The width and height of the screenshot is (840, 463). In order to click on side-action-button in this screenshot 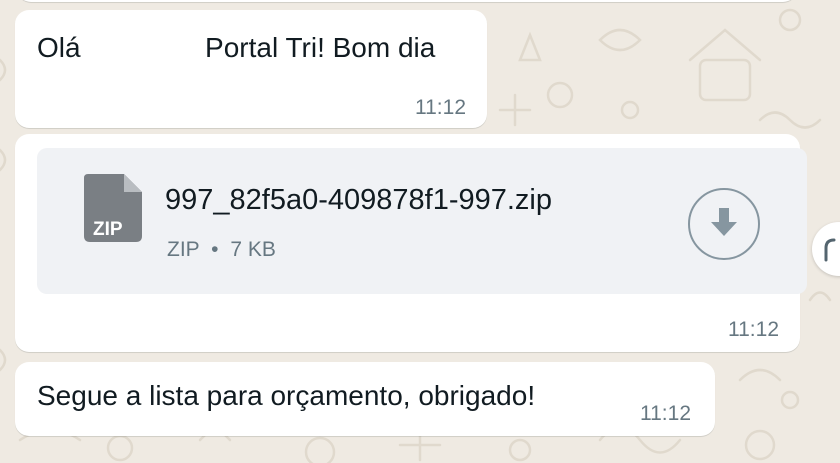, I will do `click(826, 249)`.